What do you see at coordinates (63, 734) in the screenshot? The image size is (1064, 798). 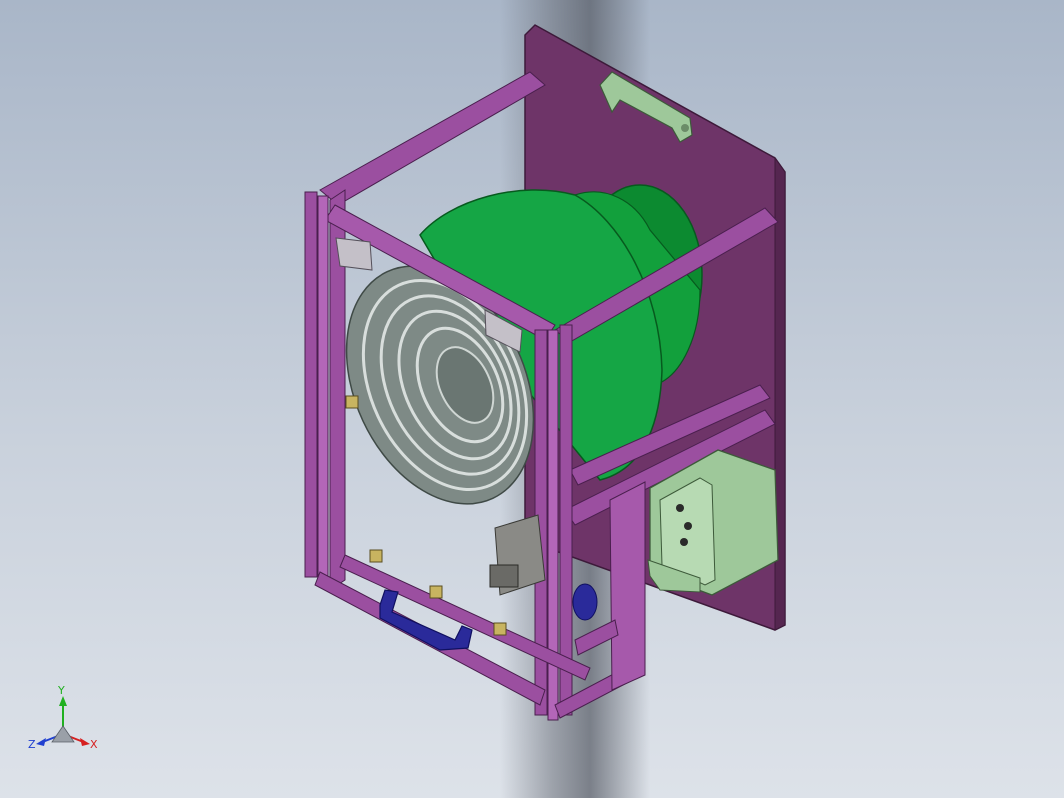 I see `triad-base` at bounding box center [63, 734].